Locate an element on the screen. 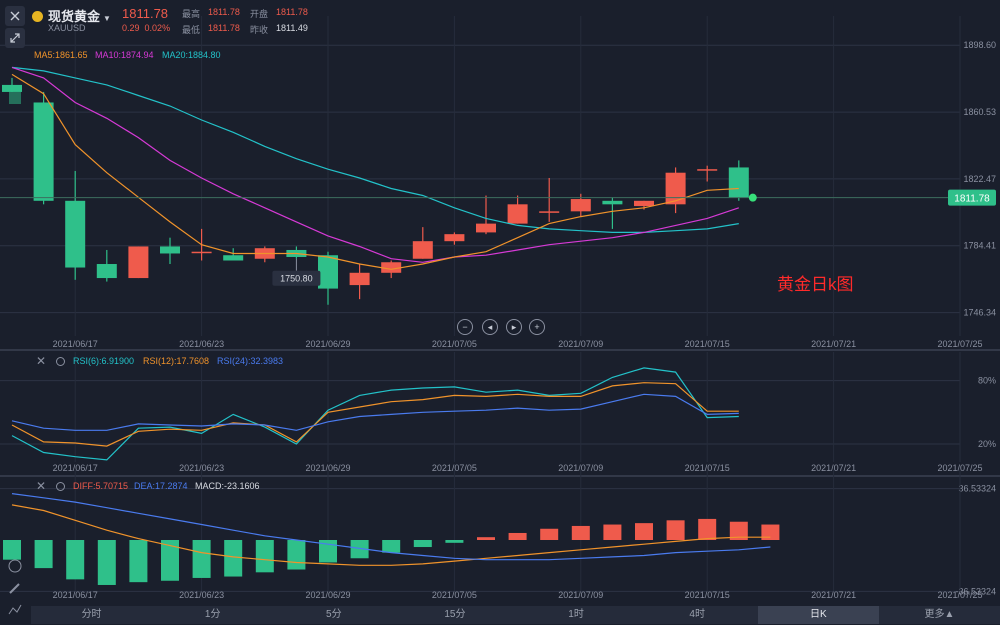  diff-line is located at coordinates (391, 535).